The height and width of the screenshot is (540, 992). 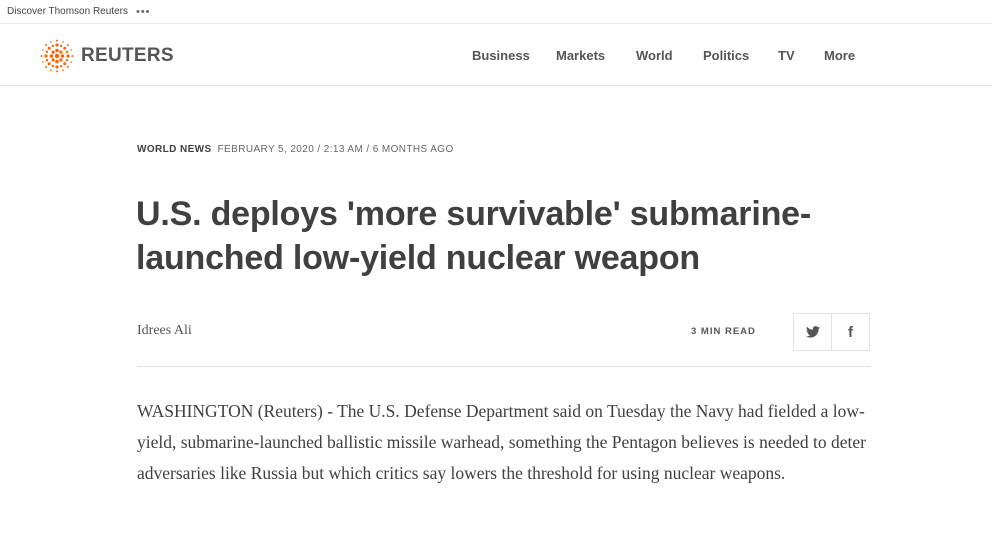 I want to click on author-name: Idrees Ali, so click(x=164, y=331).